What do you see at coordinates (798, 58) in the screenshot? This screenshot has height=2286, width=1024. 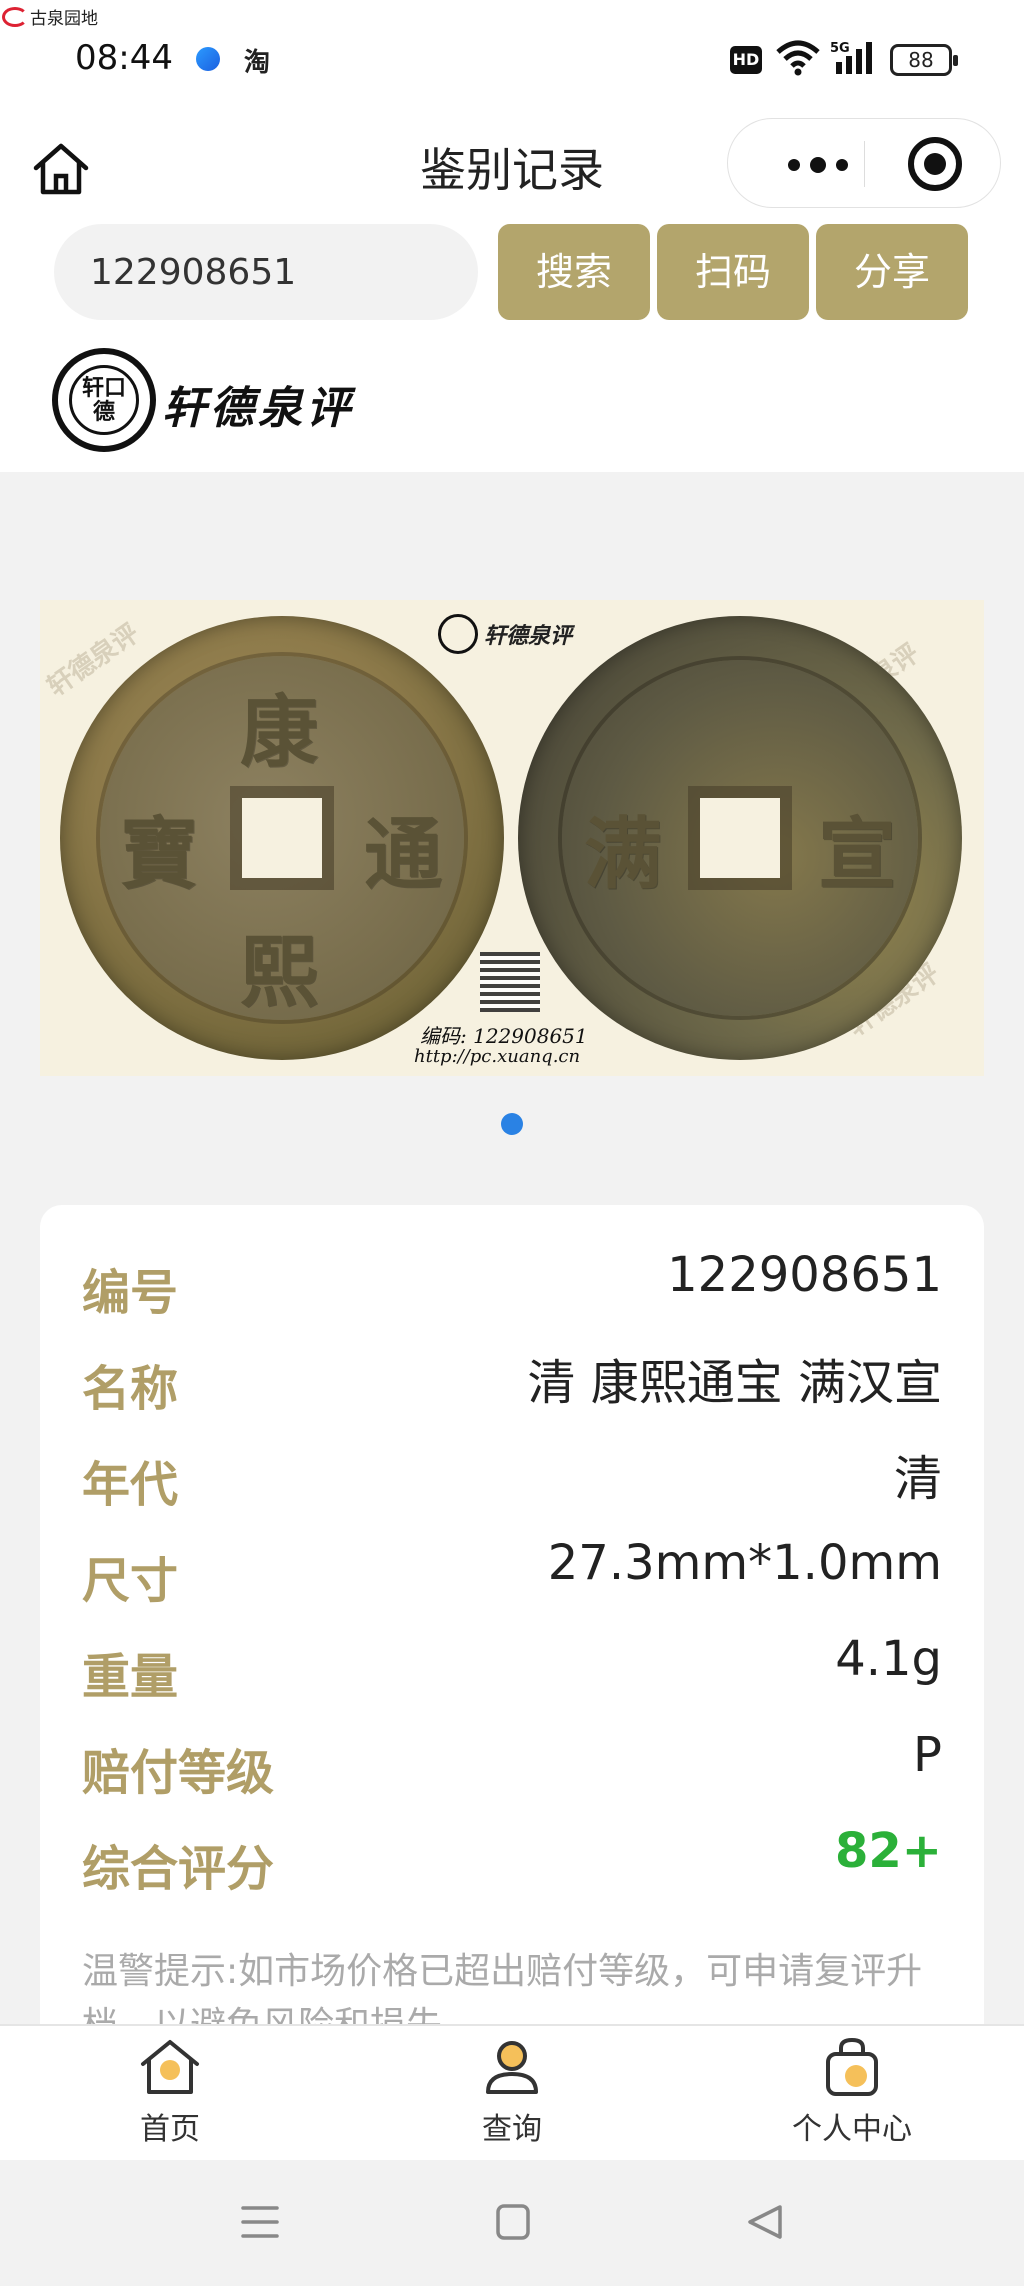 I see `wifi-icon` at bounding box center [798, 58].